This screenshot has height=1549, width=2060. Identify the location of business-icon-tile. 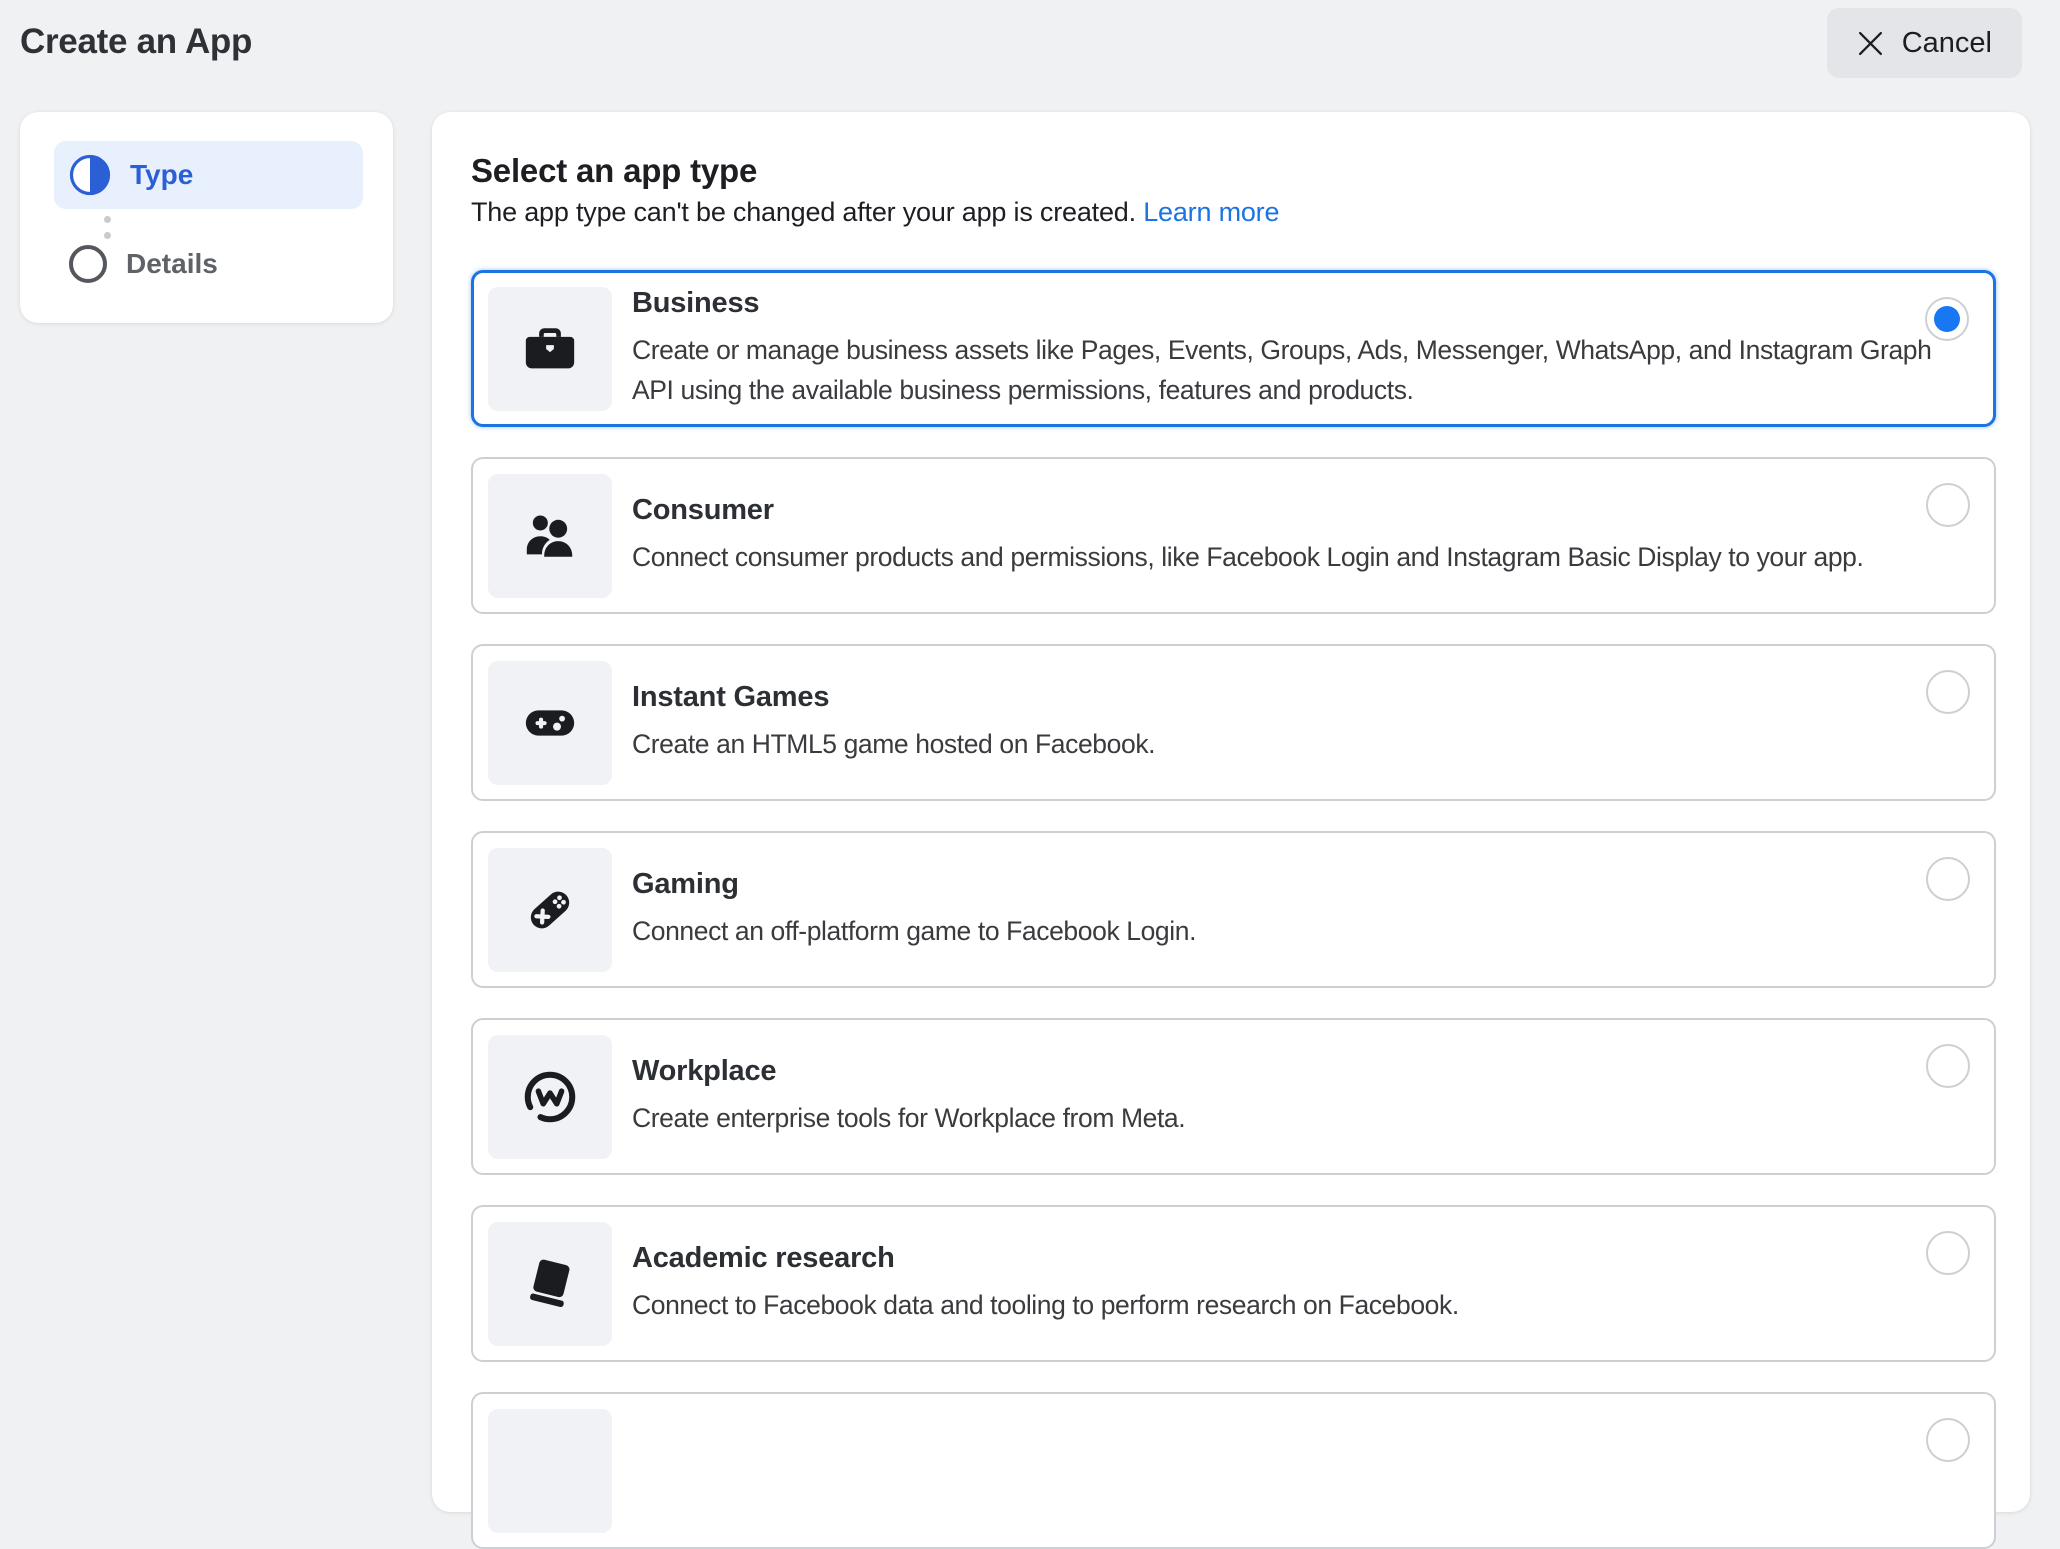
(550, 348).